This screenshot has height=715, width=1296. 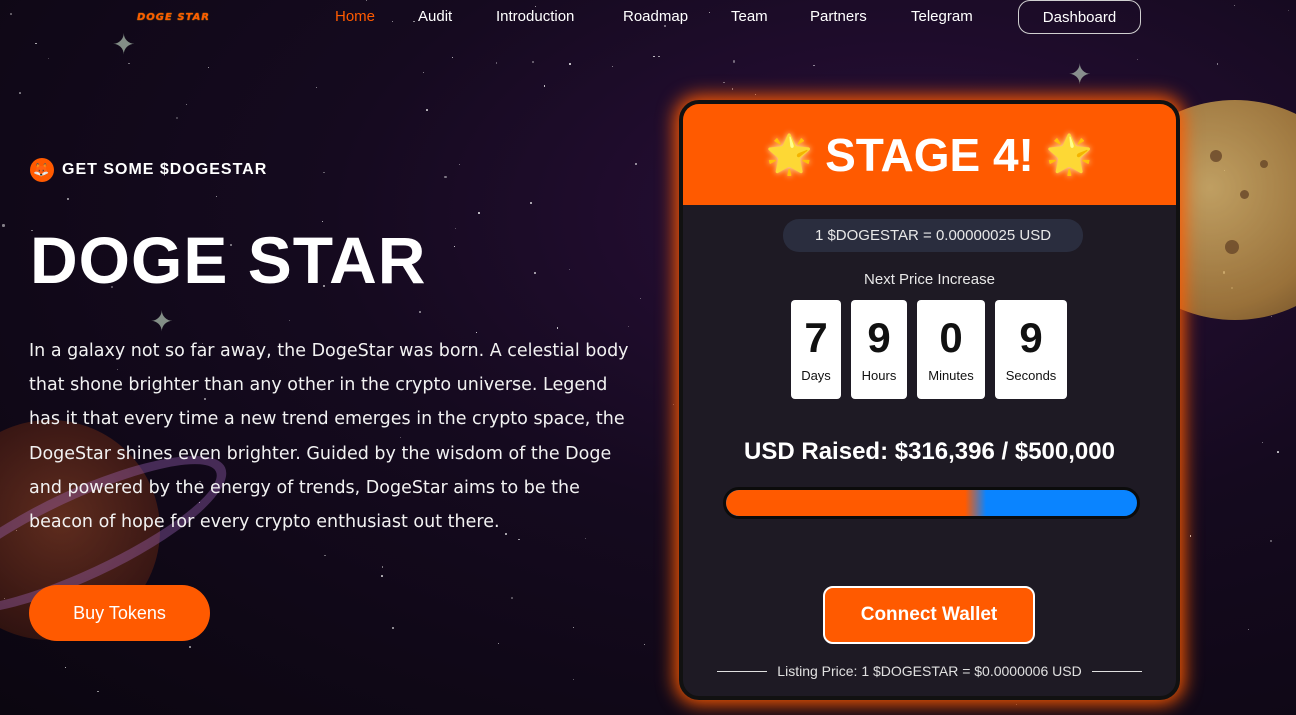 I want to click on usd-raised-text: USD Raised: $316,396 / $500,000, so click(x=929, y=451).